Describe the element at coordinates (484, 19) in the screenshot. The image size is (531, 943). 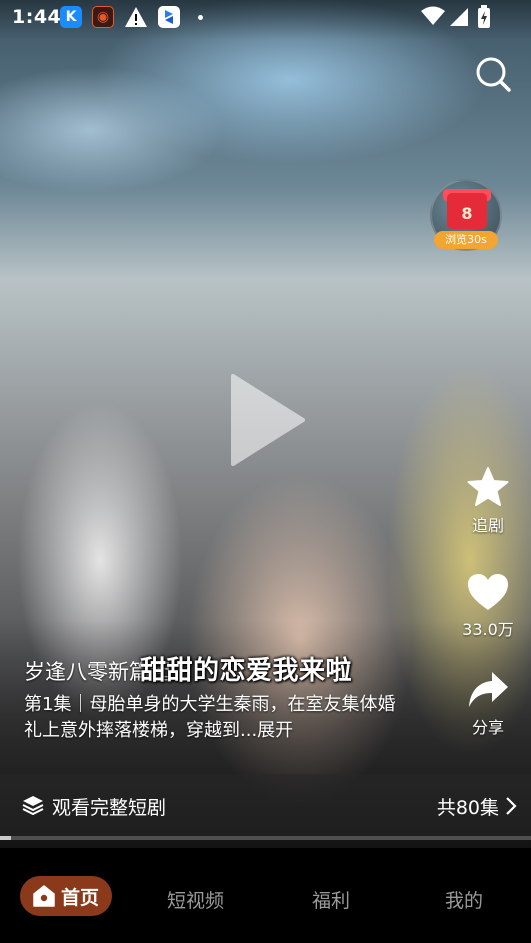
I see `battery-icon` at that location.